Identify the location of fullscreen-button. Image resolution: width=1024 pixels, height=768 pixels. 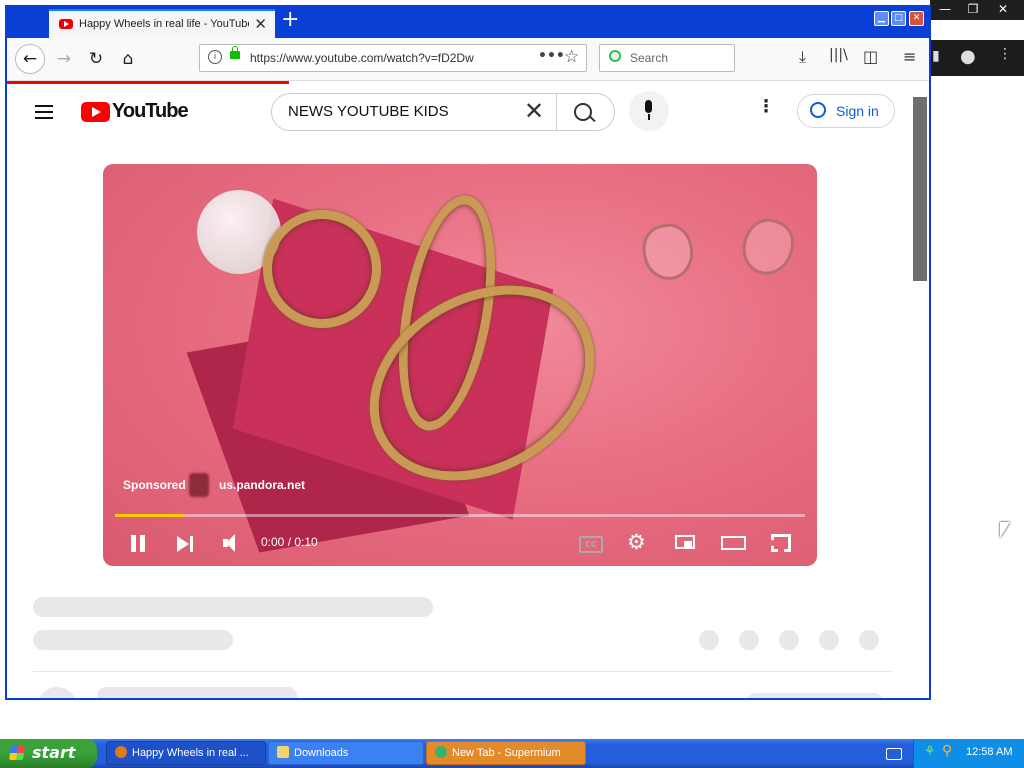
(782, 542).